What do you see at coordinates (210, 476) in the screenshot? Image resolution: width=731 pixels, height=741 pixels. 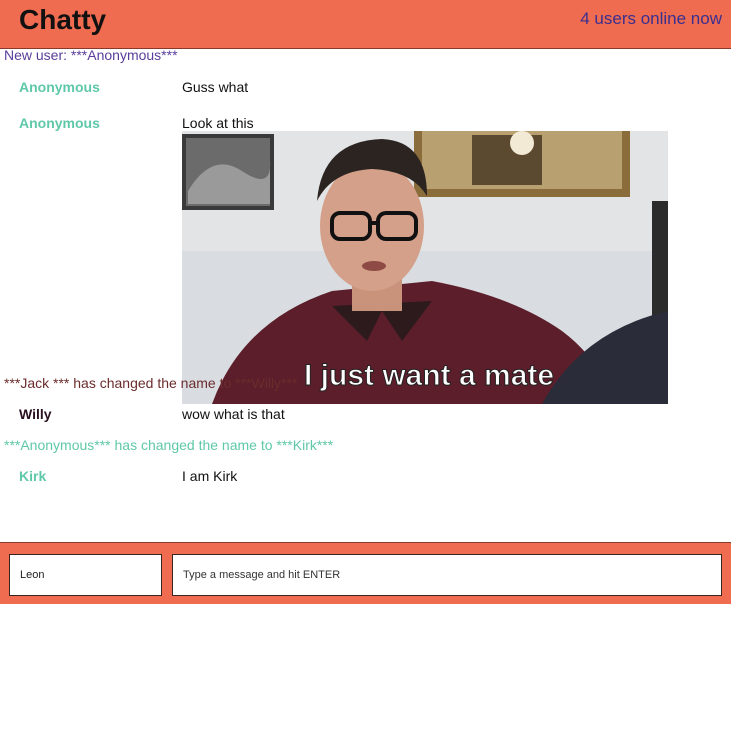 I see `message-content: I am Kirk` at bounding box center [210, 476].